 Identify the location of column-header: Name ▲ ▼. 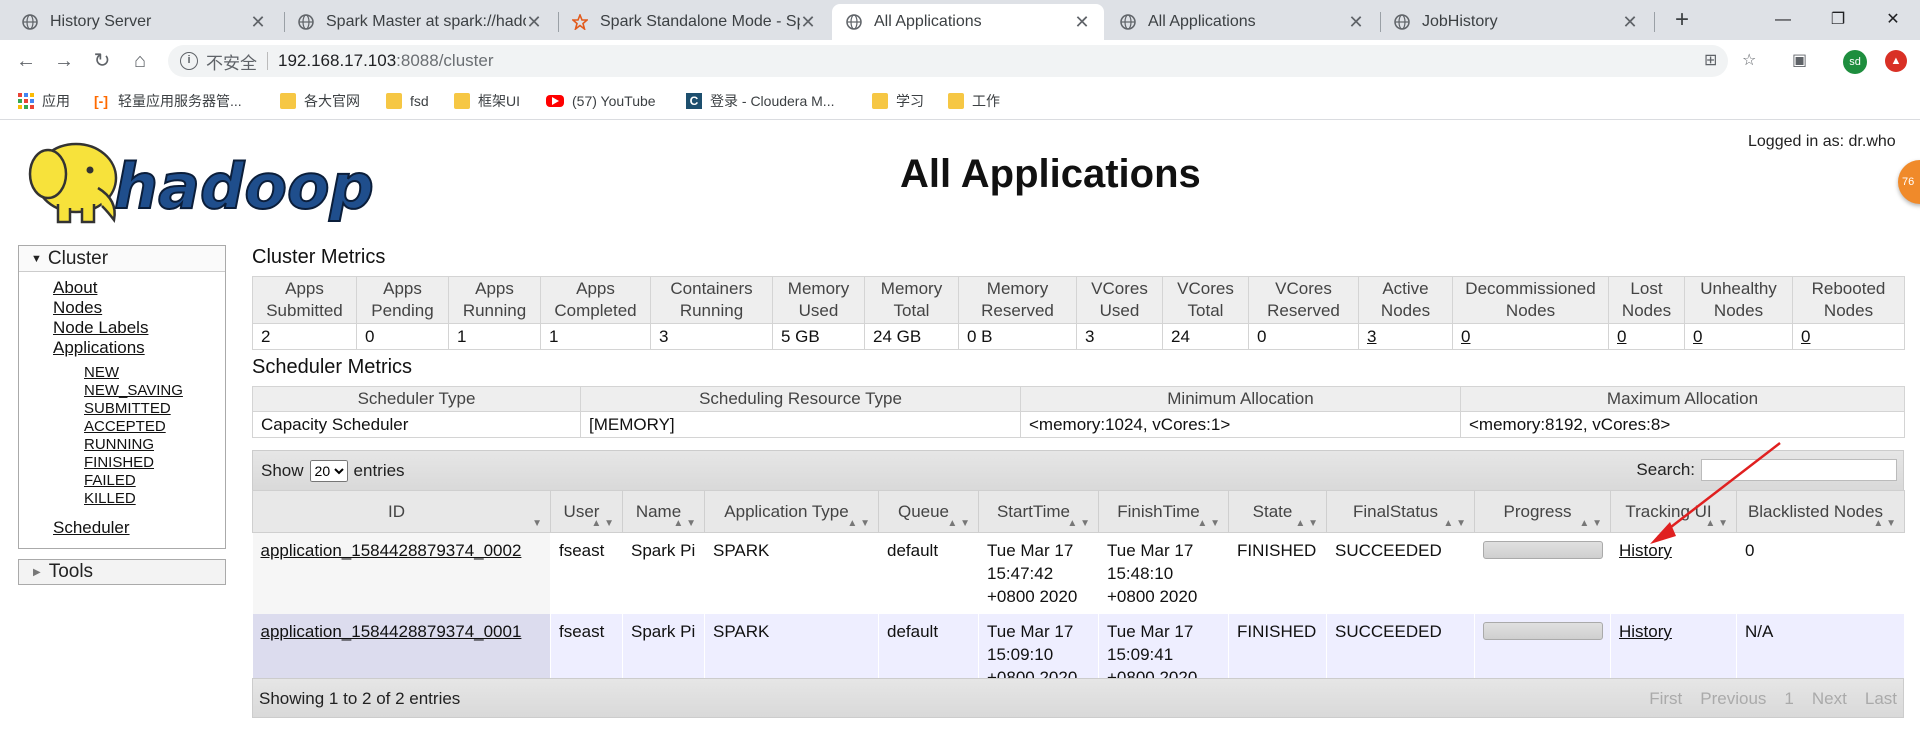
(663, 511).